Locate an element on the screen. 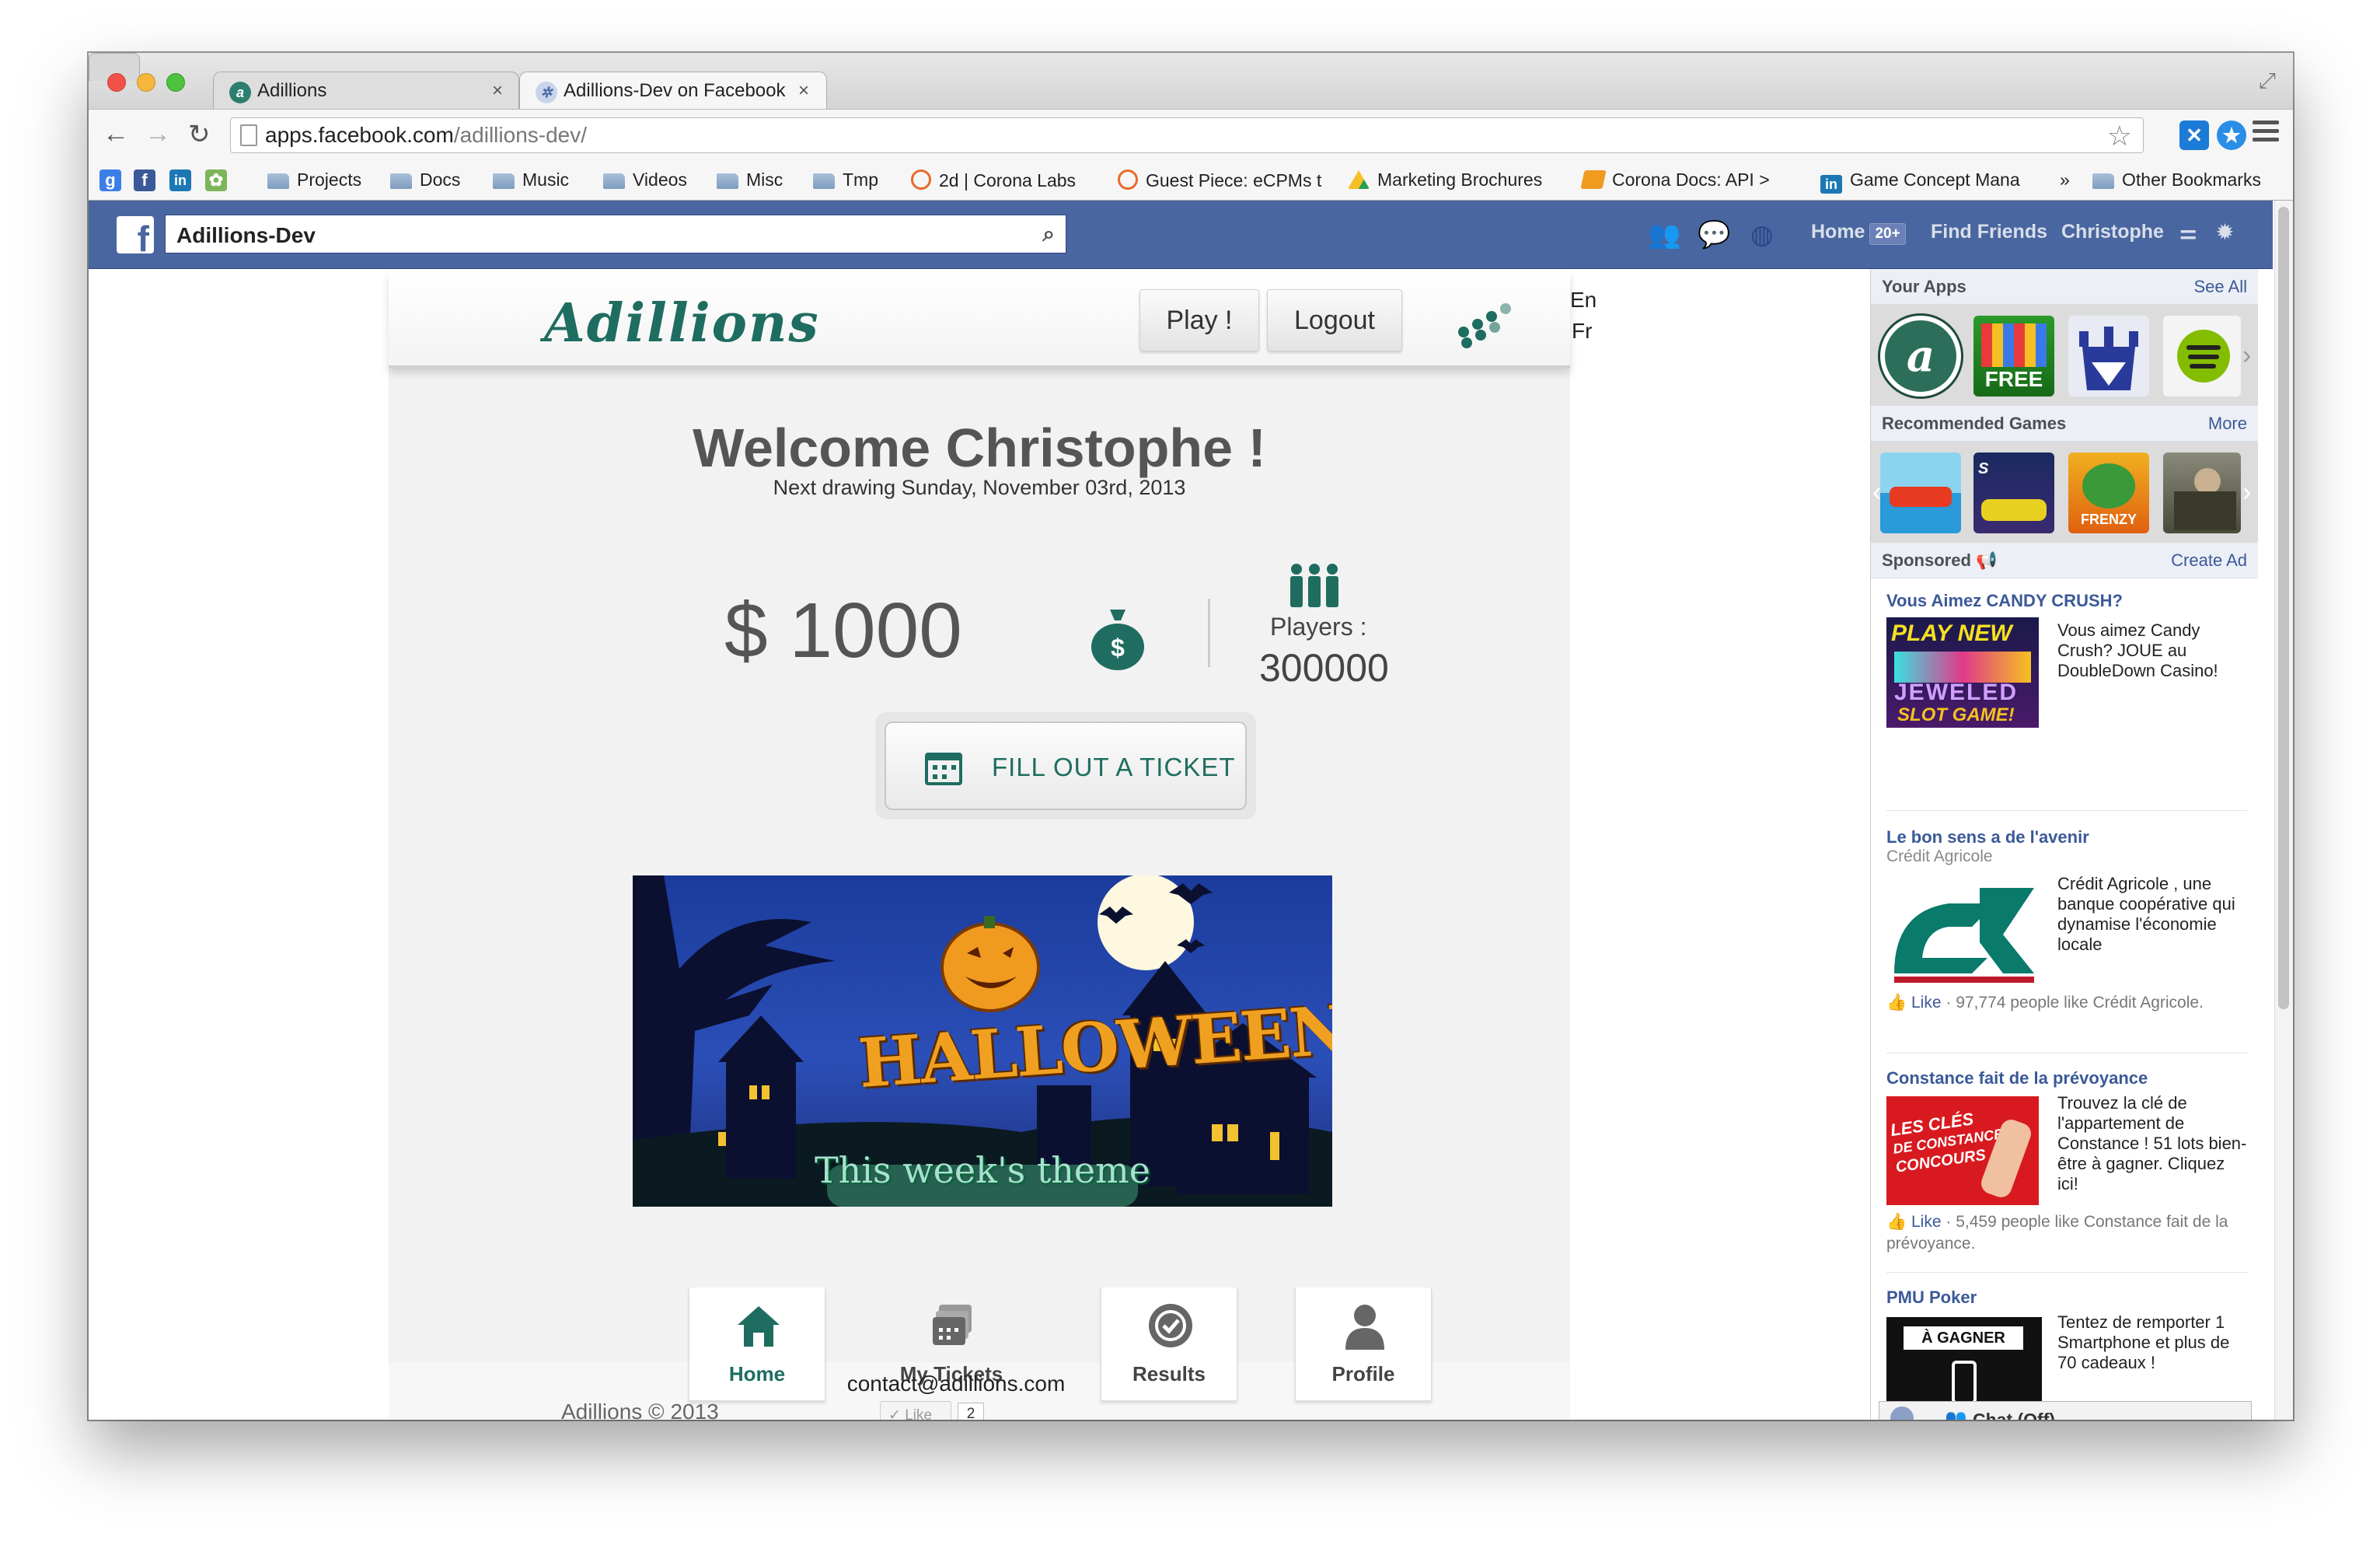  adillions-app-tile: a is located at coordinates (1921, 356).